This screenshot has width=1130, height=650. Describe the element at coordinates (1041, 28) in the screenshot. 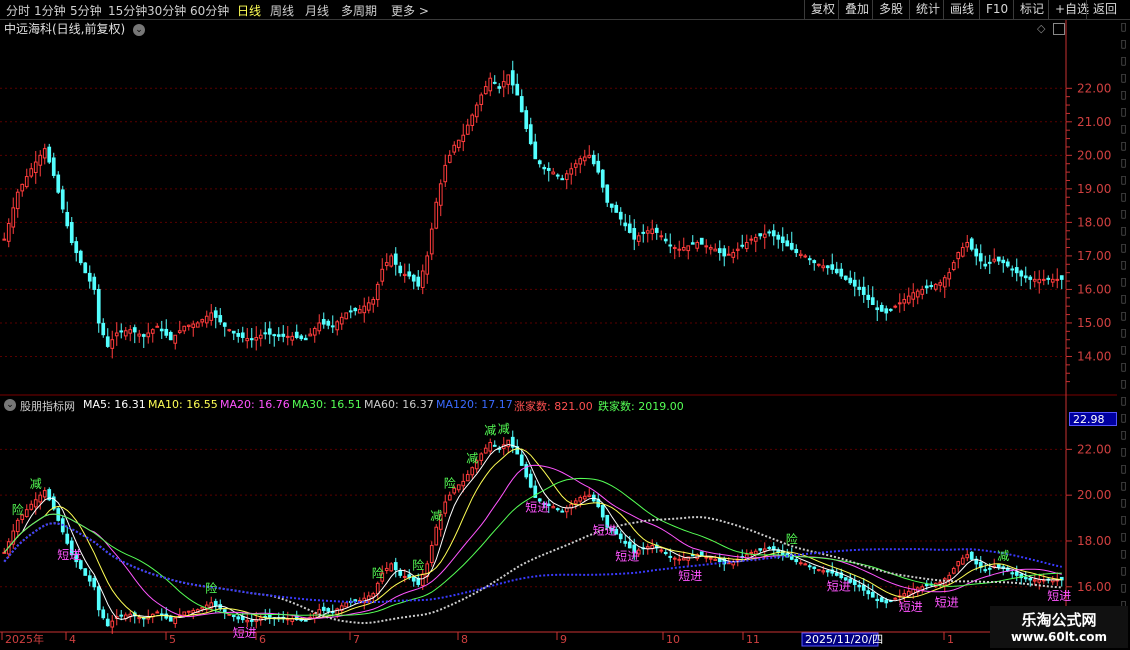

I see `diamond-icon: ◇` at that location.